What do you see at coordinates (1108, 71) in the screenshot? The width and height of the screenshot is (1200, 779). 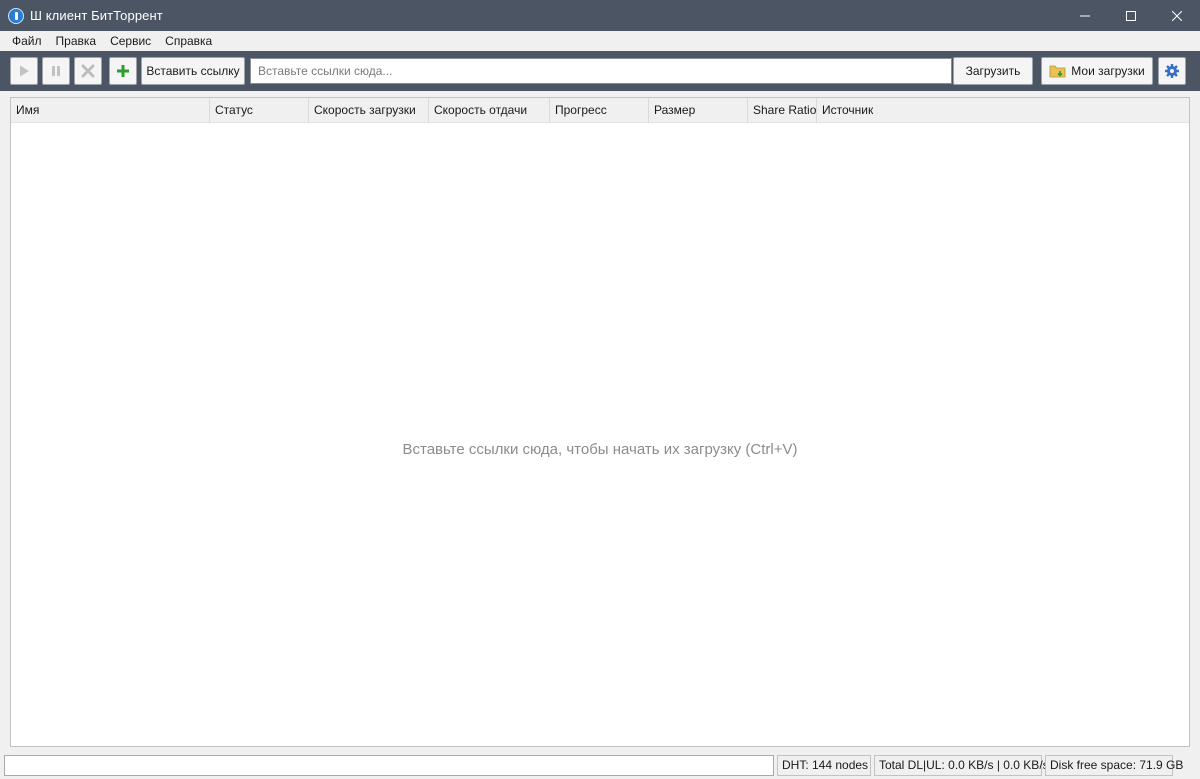 I see `my-downloads-label: Мои загрузки` at bounding box center [1108, 71].